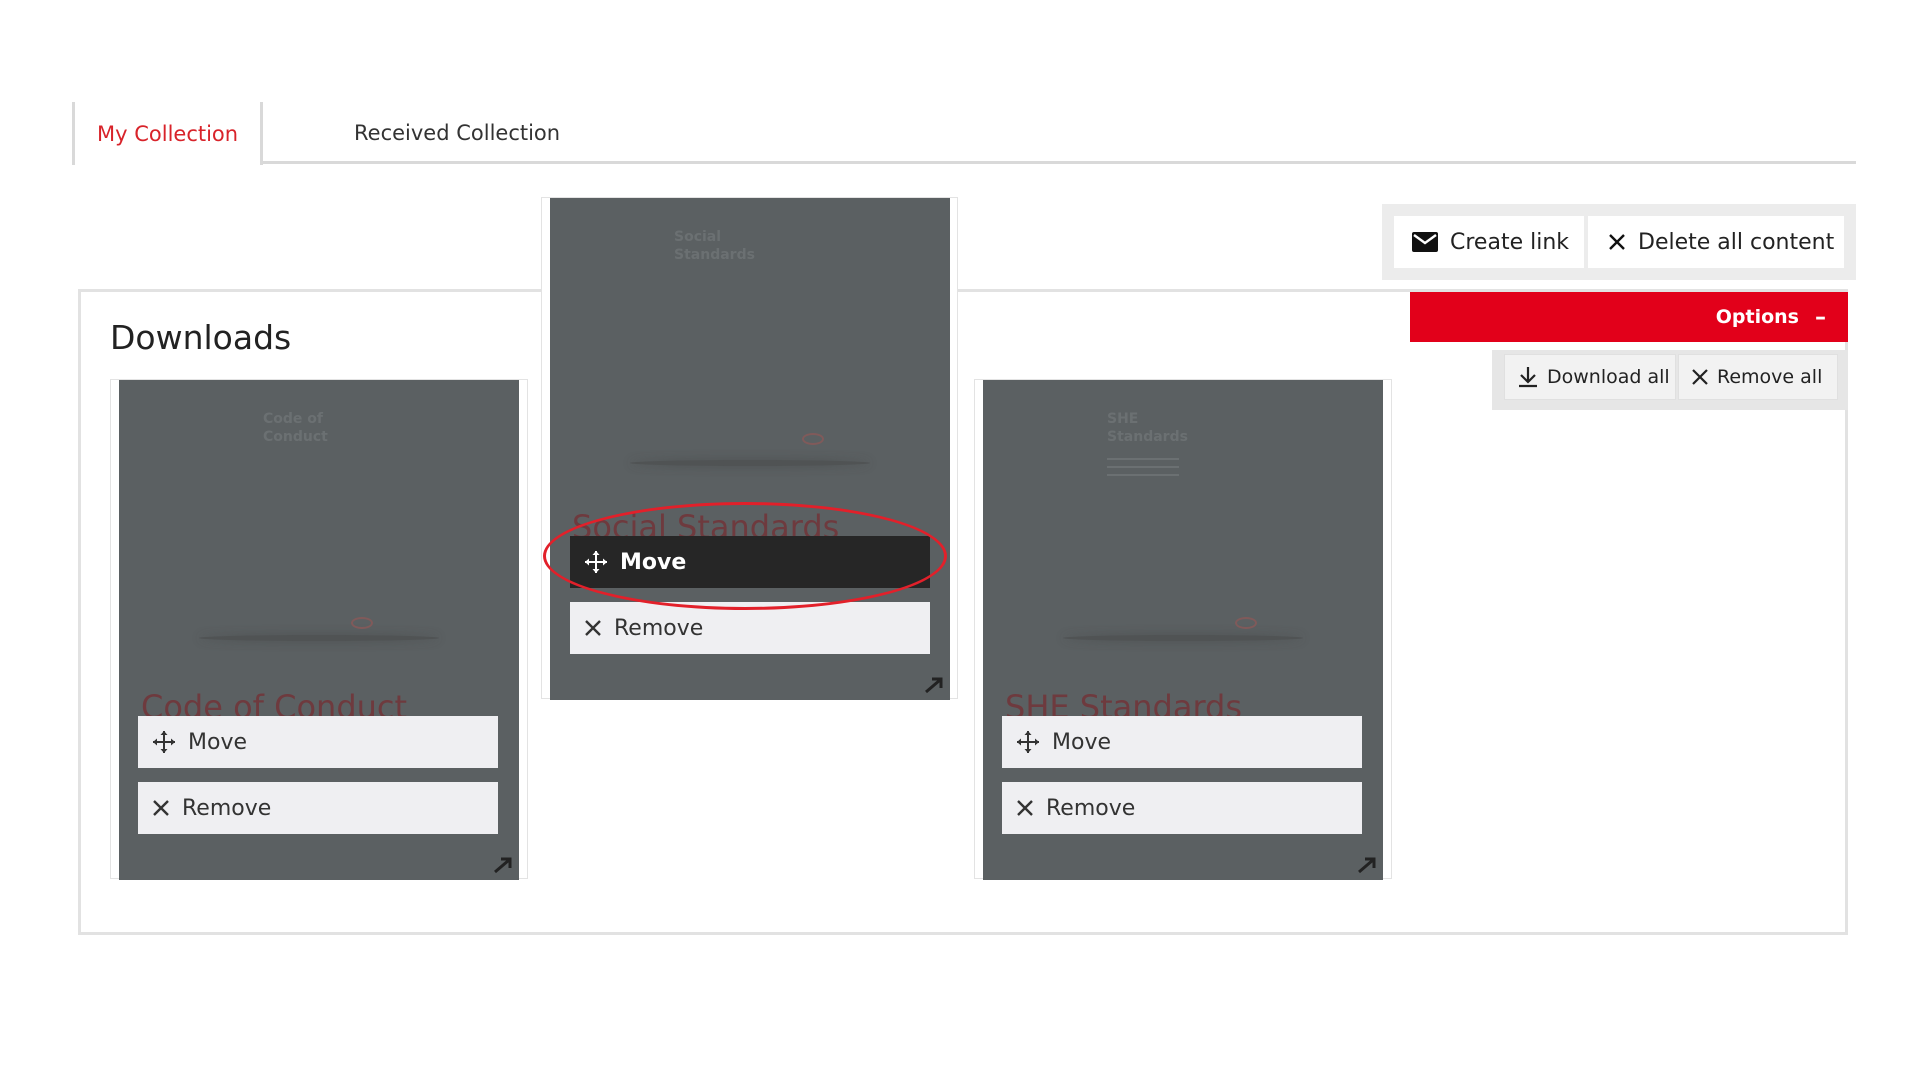 Image resolution: width=1920 pixels, height=1080 pixels. What do you see at coordinates (964, 133) in the screenshot?
I see `collection-tabs: My Collection Received Collection` at bounding box center [964, 133].